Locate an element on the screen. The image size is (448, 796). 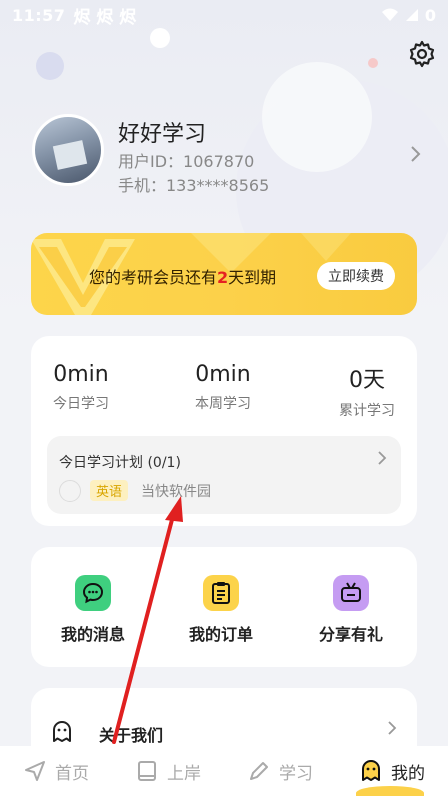
wifi-icon is located at coordinates (389, 14).